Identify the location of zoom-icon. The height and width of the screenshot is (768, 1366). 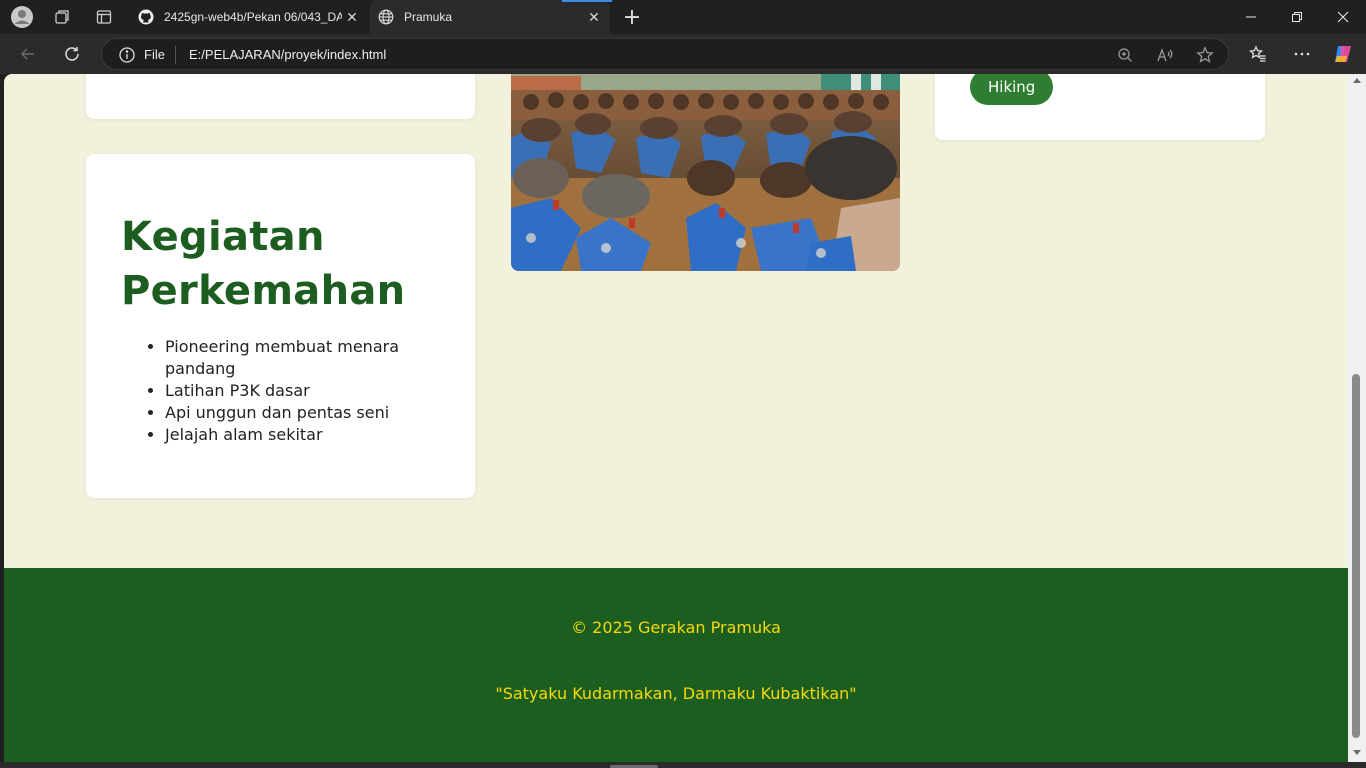
(1125, 55).